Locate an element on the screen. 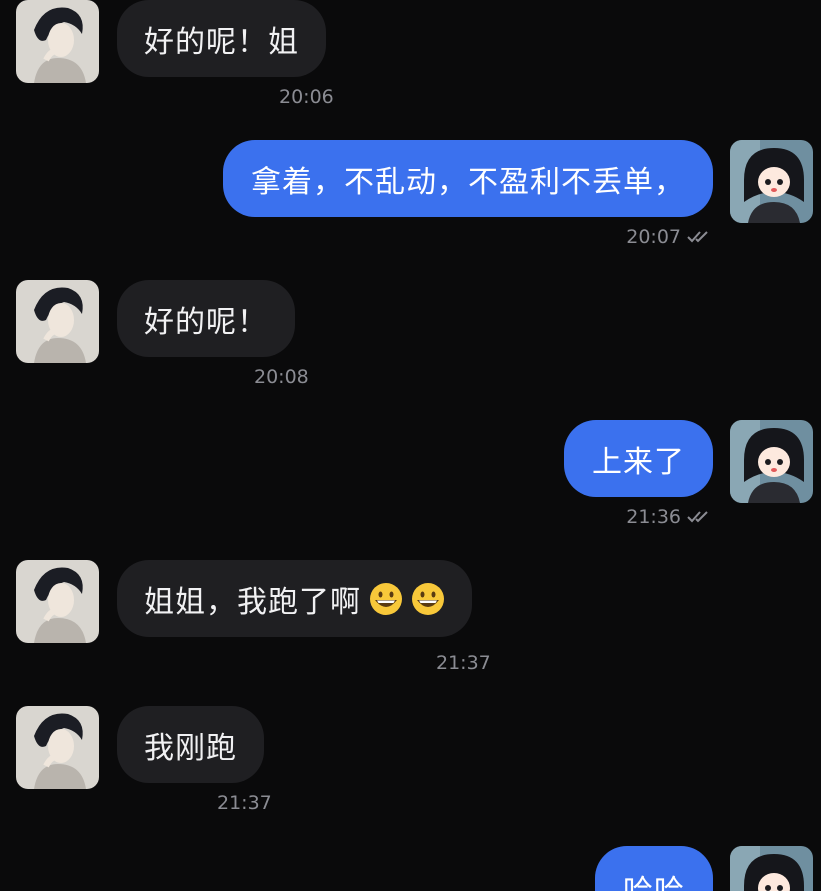 This screenshot has width=821, height=891. message-text: 拿着，不乱动，不盈利不丢单， is located at coordinates (468, 182).